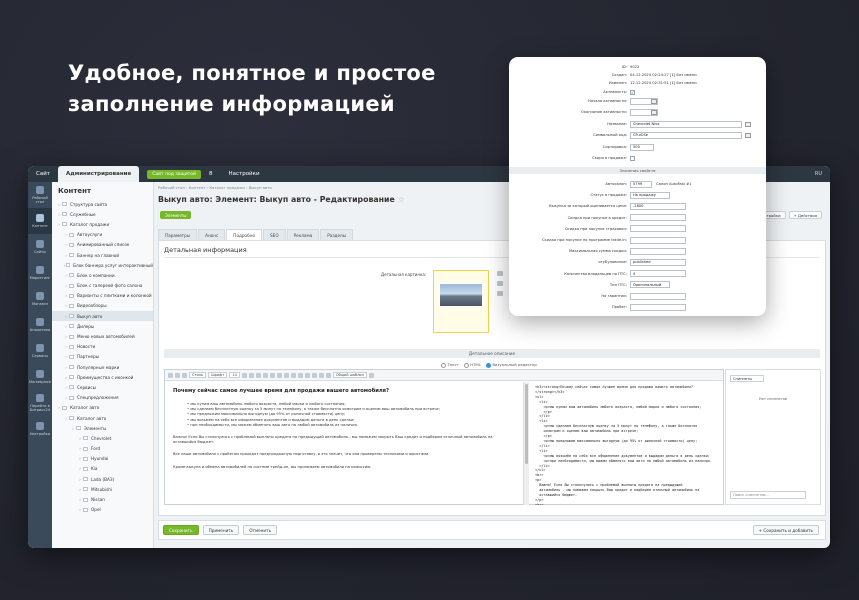 The image size is (859, 600). I want to click on sidebar-item: › Варианты с плитками и колонкой, so click(102, 296).